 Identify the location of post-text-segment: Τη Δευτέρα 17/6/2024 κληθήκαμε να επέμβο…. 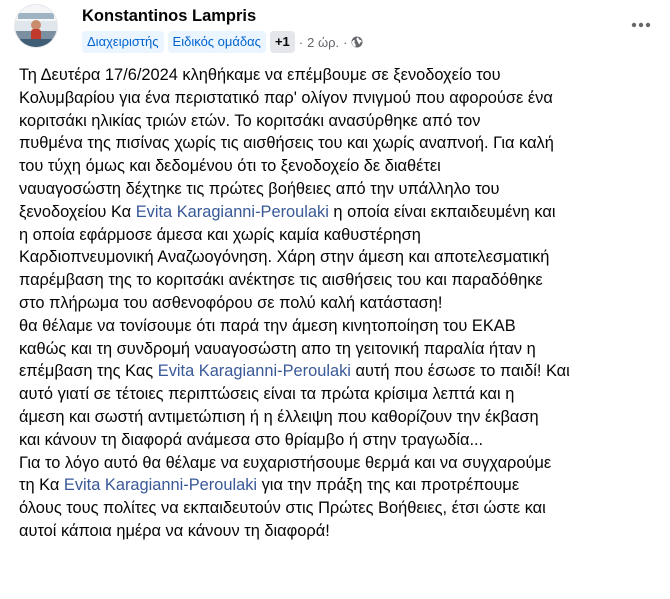
(260, 75).